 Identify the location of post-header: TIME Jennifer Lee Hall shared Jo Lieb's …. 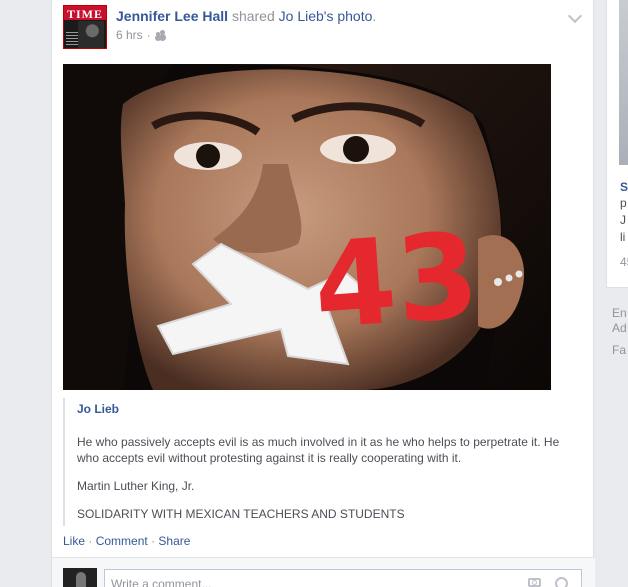
(323, 27).